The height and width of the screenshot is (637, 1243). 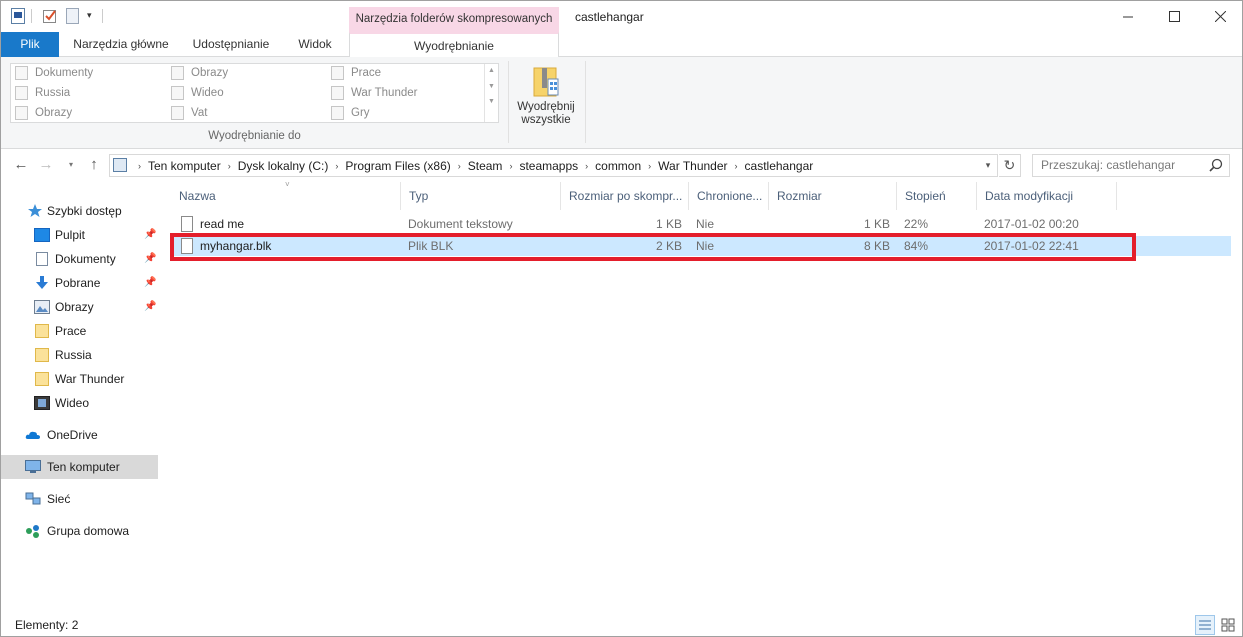 I want to click on properties-icon, so click(x=18, y=16).